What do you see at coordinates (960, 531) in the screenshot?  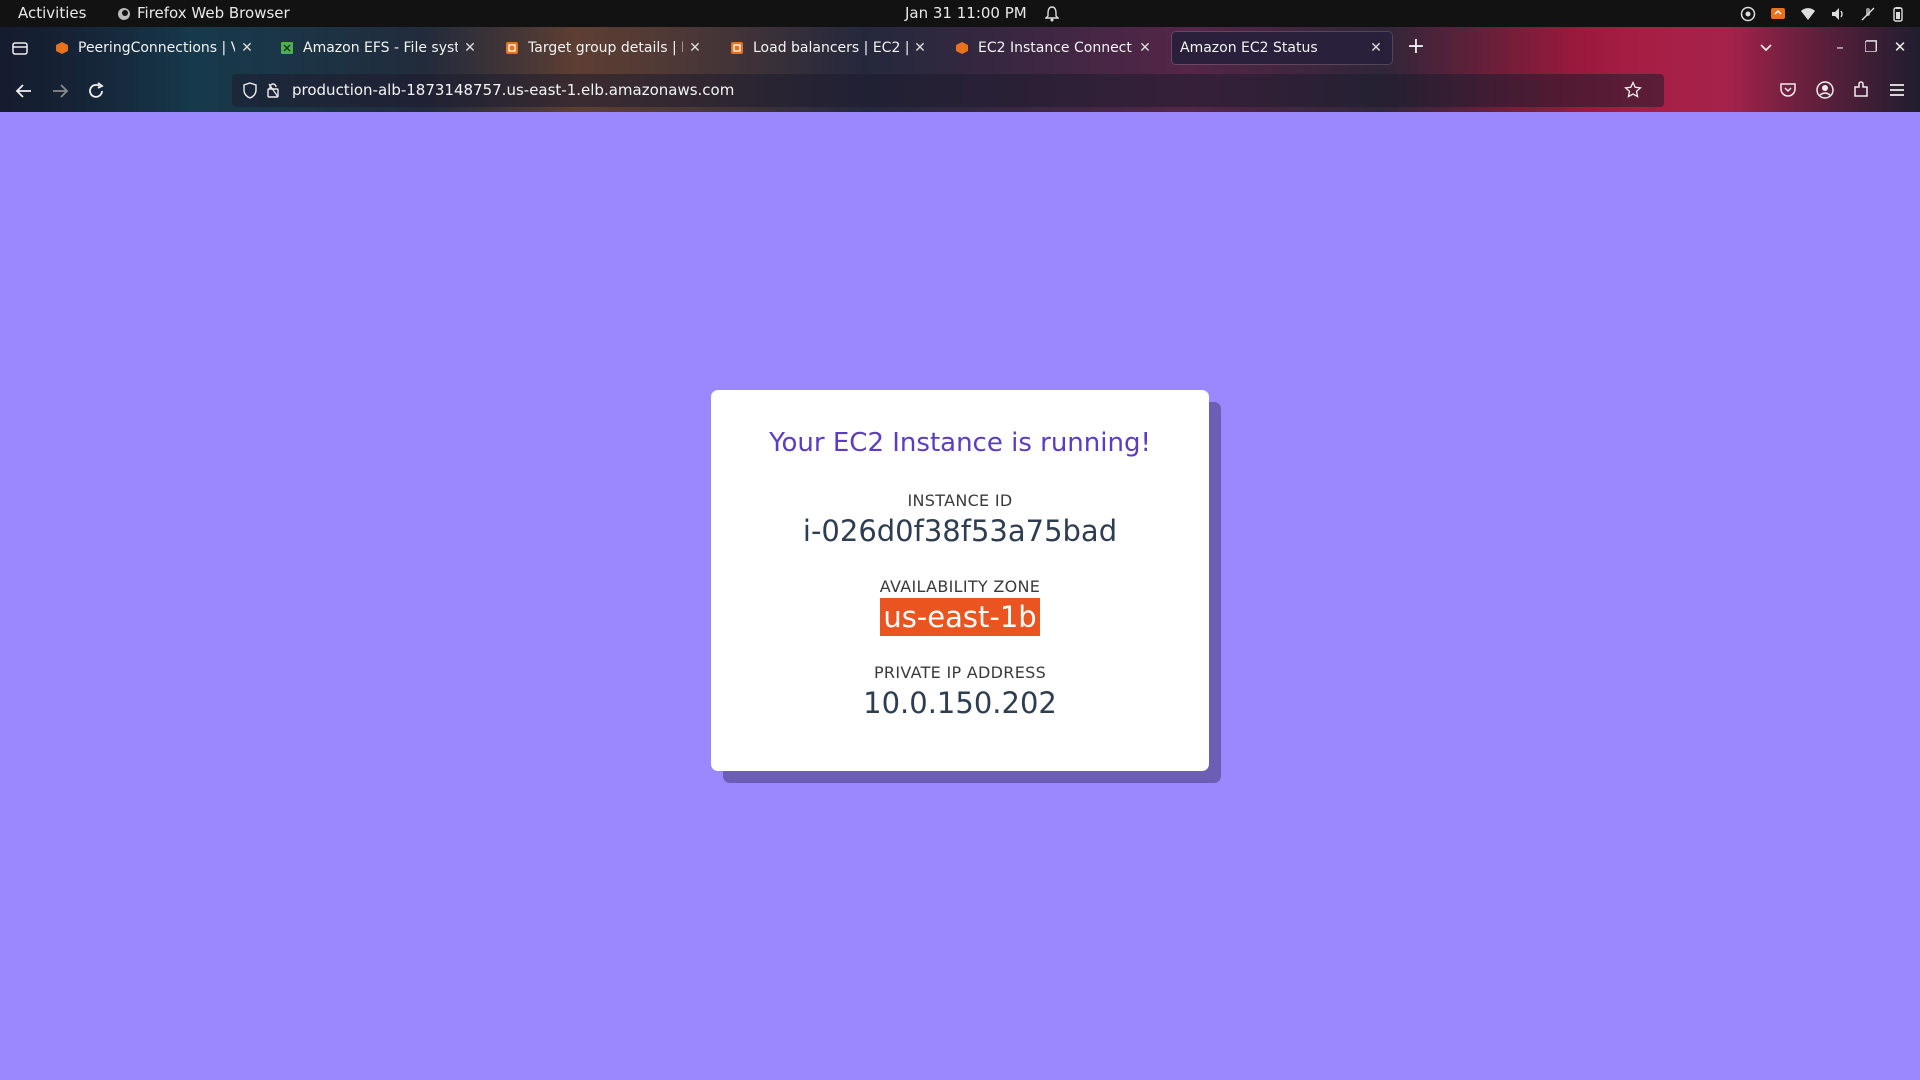 I see `instance-id-value: i-026d0f38f53a75bad` at bounding box center [960, 531].